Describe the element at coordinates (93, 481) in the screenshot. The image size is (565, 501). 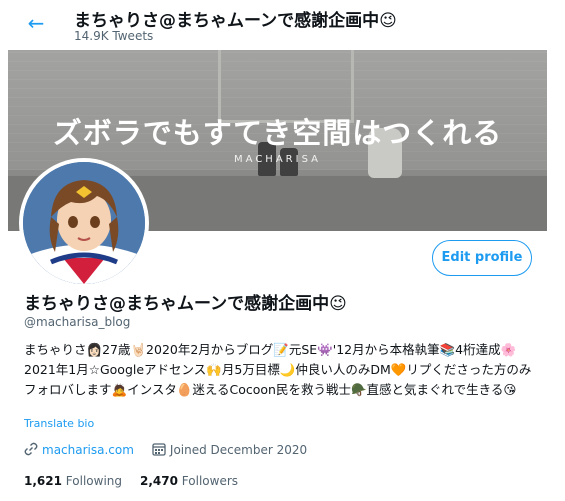
I see `following-label: Following` at that location.